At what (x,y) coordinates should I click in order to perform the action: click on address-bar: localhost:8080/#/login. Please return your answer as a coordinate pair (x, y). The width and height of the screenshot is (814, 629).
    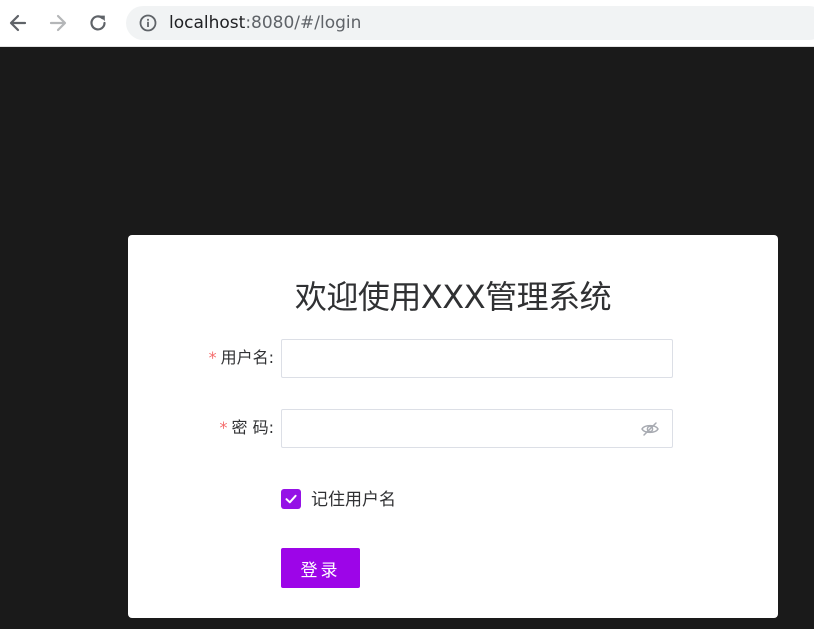
    Looking at the image, I should click on (470, 23).